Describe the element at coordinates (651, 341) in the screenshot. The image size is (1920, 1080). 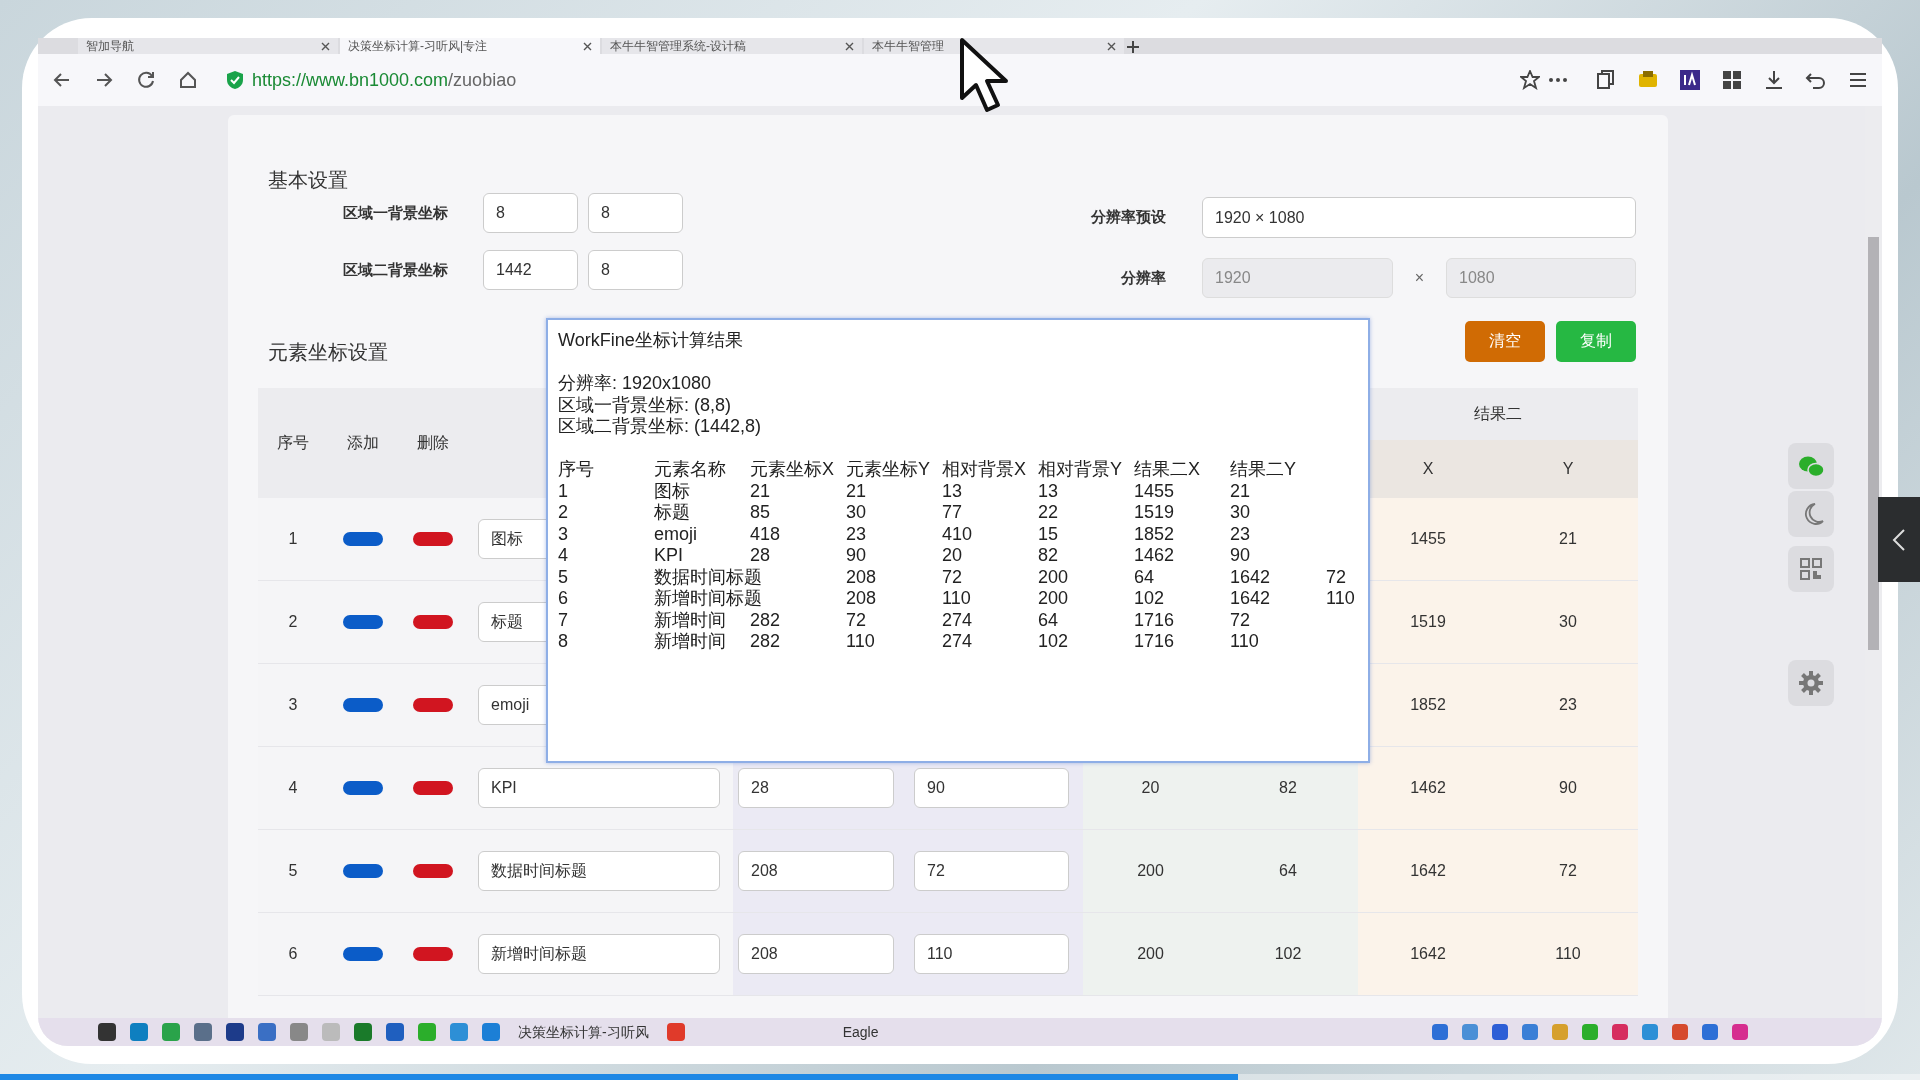
I see `dialog-title: WorkFine坐标计算结果` at that location.